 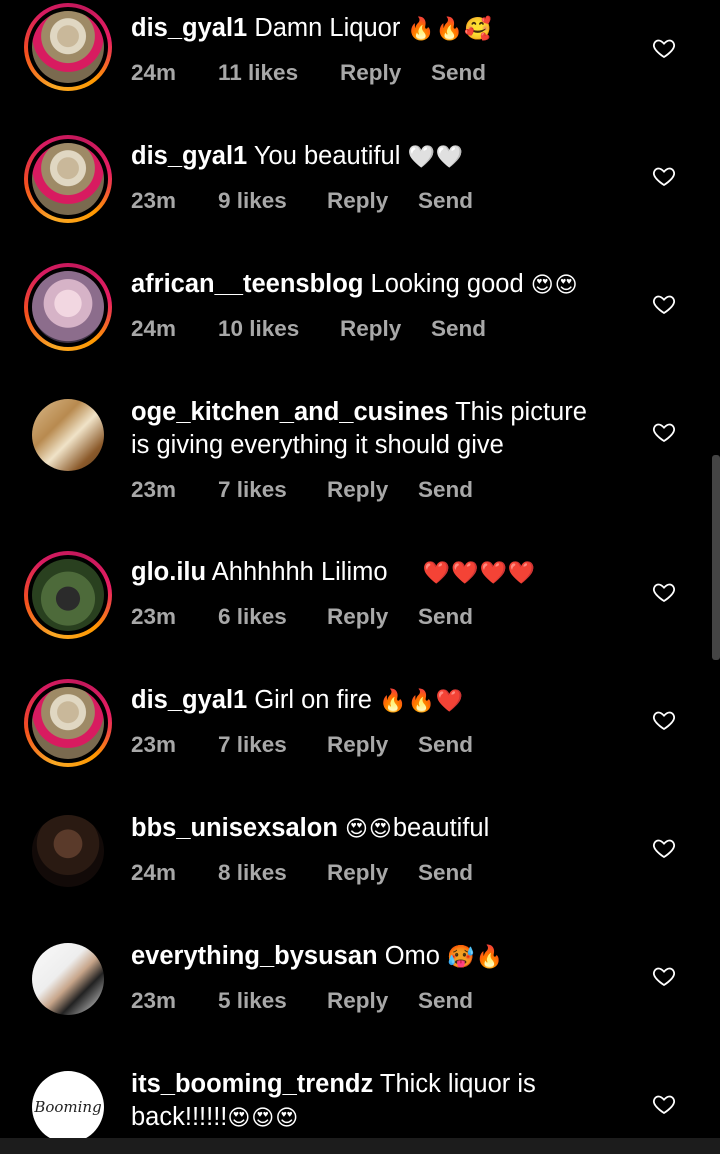 What do you see at coordinates (436, 157) in the screenshot?
I see `comment-emoji: 🤍🤍` at bounding box center [436, 157].